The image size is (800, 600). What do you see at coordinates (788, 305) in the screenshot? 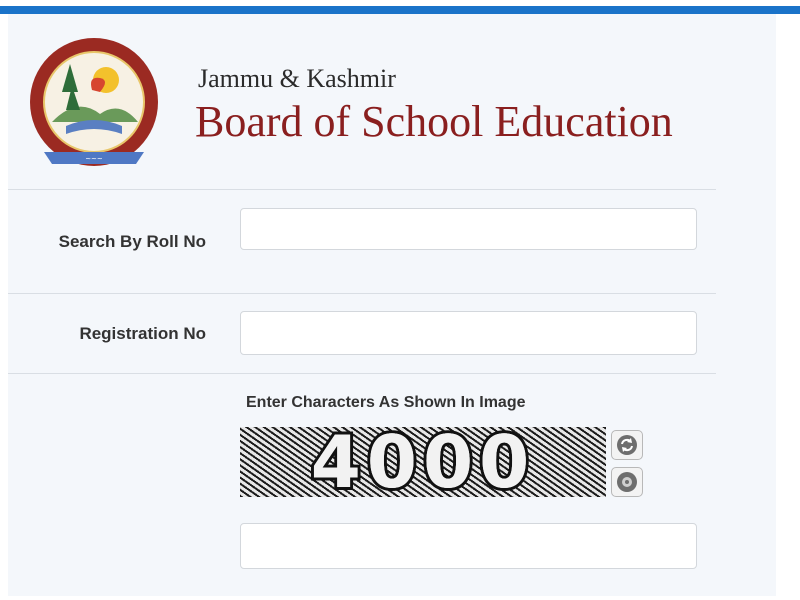
I see `page-margin` at bounding box center [788, 305].